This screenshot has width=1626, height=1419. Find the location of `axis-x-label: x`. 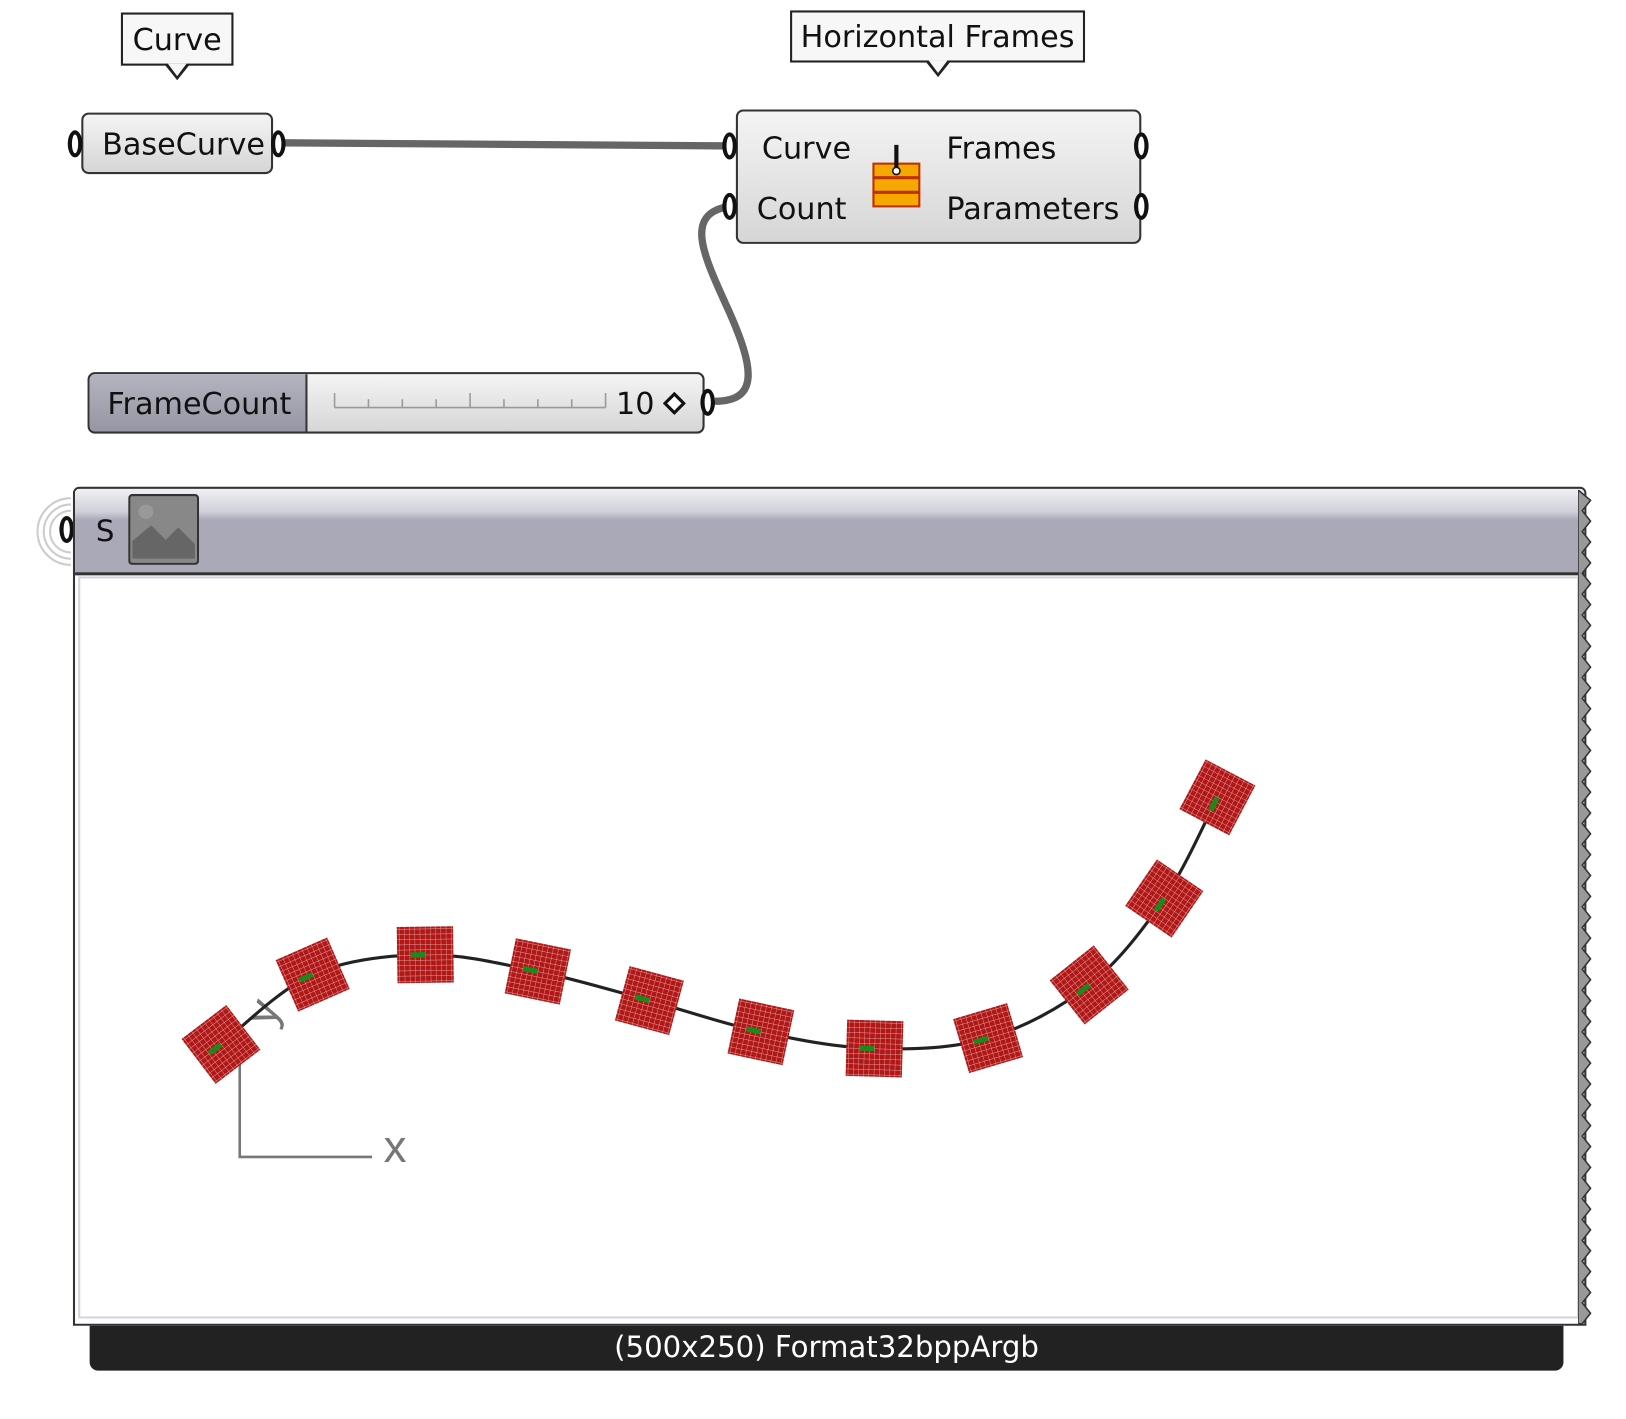

axis-x-label: x is located at coordinates (395, 1146).